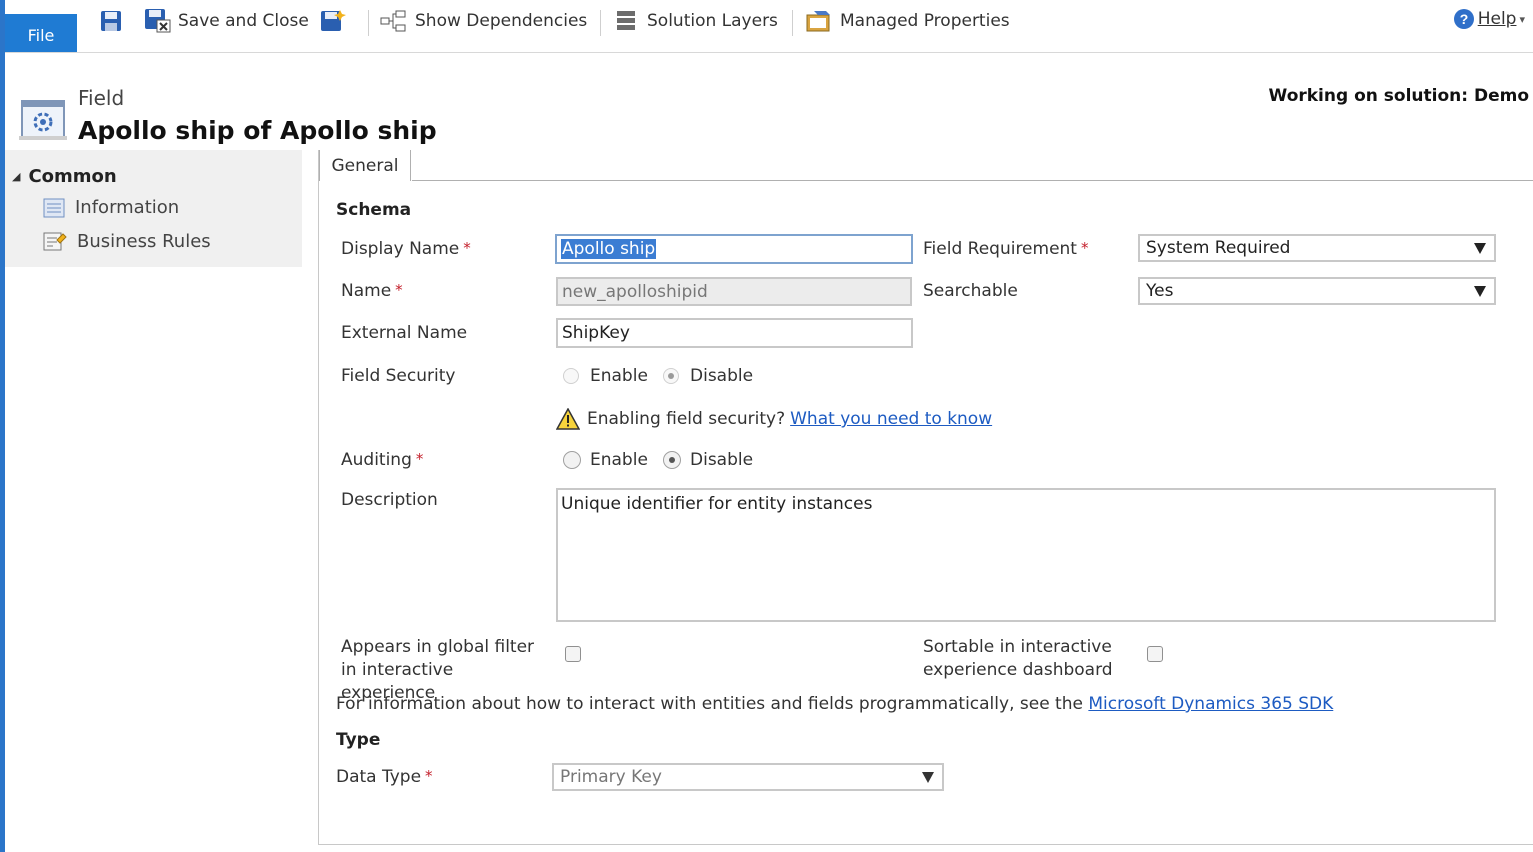 The height and width of the screenshot is (852, 1533). Describe the element at coordinates (734, 249) in the screenshot. I see `display-name-input: Apollo ship` at that location.